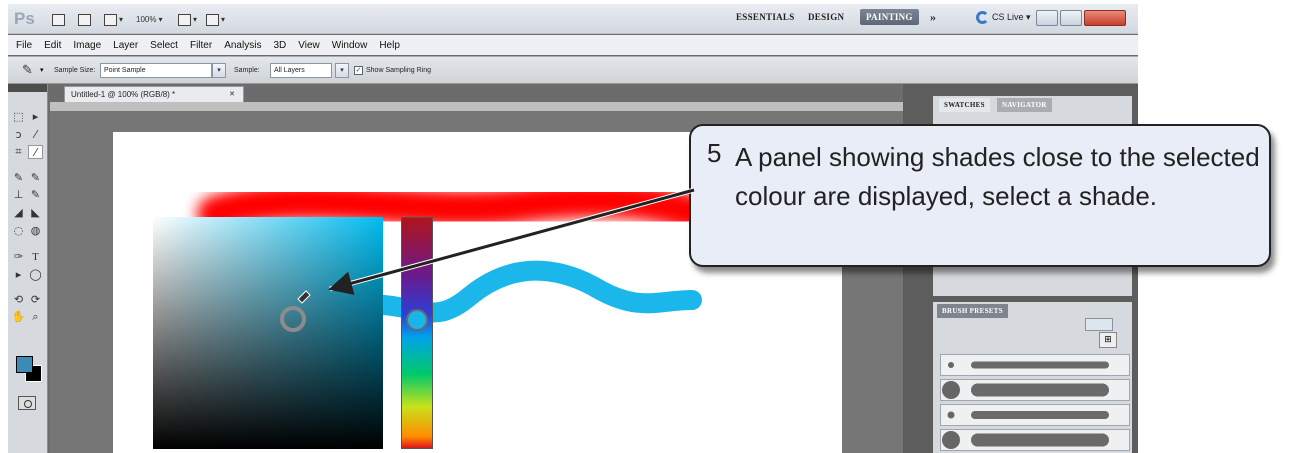 The width and height of the screenshot is (1290, 453). I want to click on callout-arrow, so click(496, 245).